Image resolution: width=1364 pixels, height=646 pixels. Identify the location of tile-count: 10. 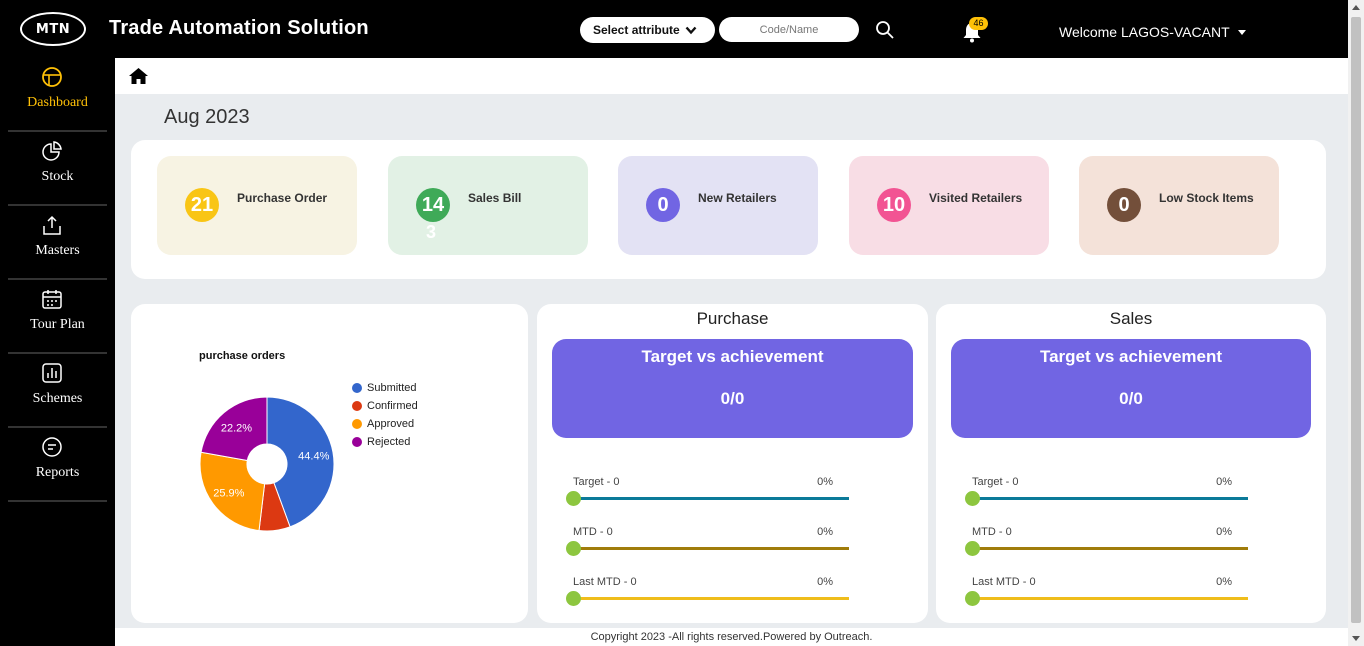
(894, 205).